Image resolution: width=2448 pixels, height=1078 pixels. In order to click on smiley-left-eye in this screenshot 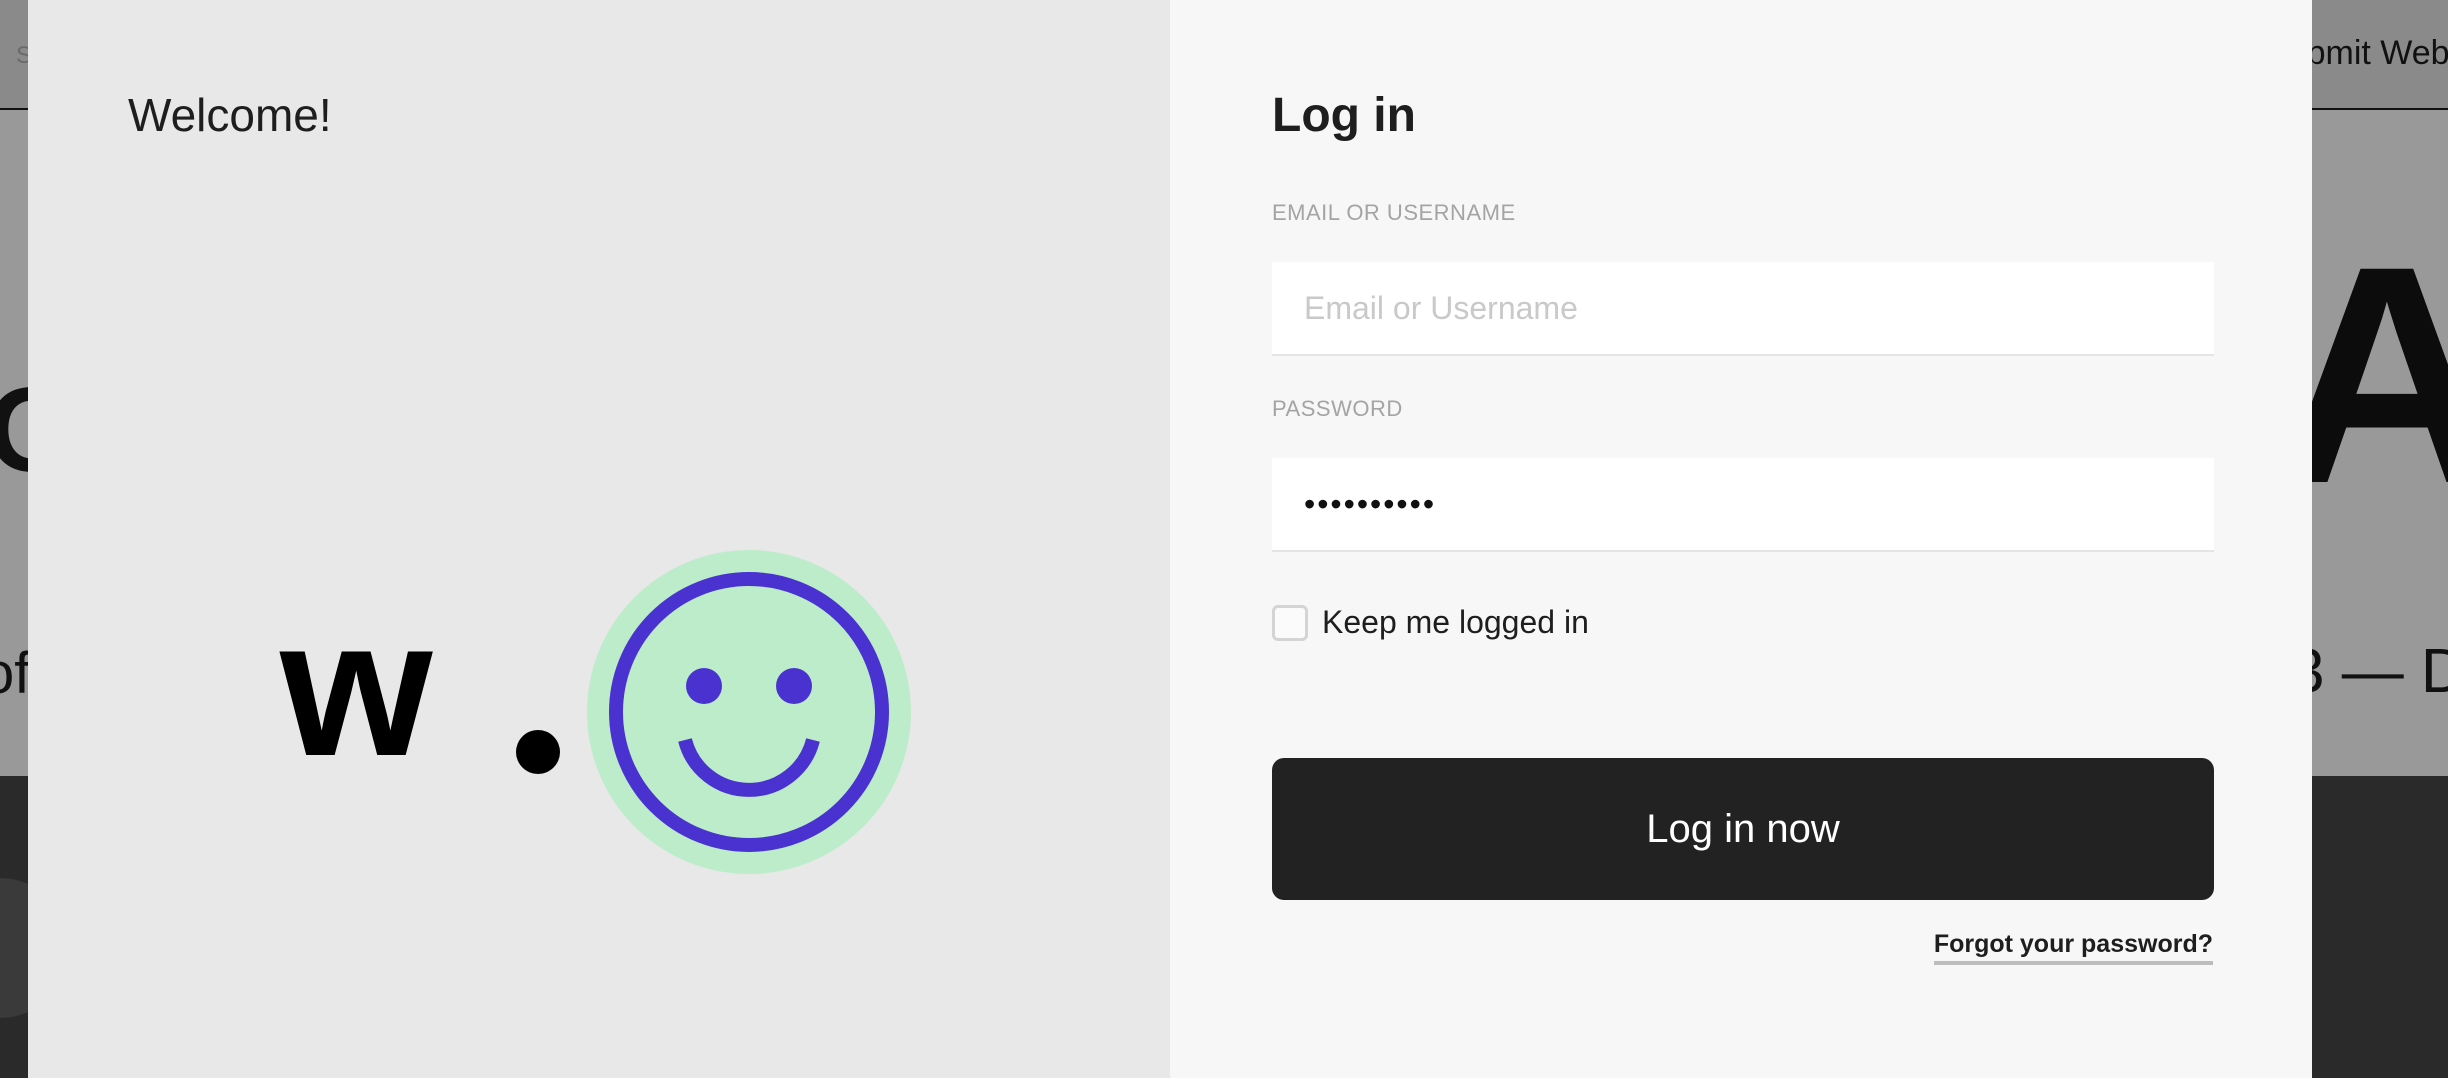, I will do `click(704, 686)`.